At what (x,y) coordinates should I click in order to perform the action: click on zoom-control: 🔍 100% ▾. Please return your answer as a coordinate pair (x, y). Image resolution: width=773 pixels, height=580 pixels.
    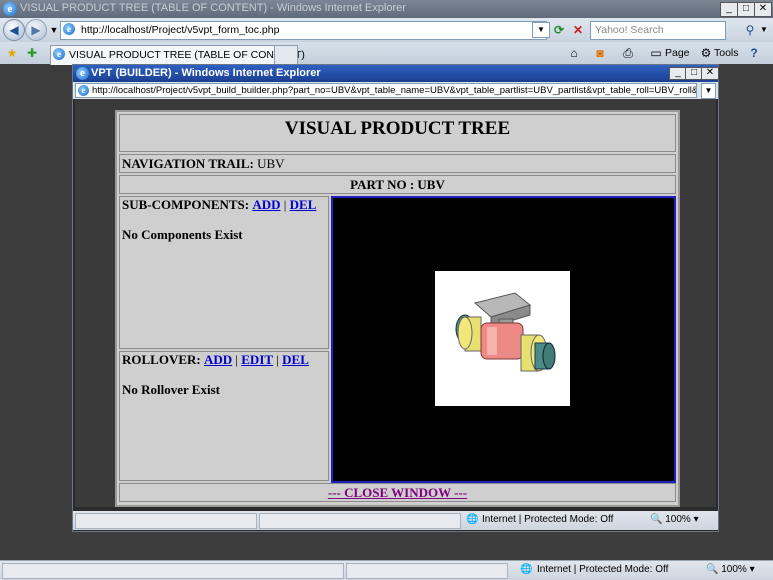
    Looking at the image, I should click on (730, 569).